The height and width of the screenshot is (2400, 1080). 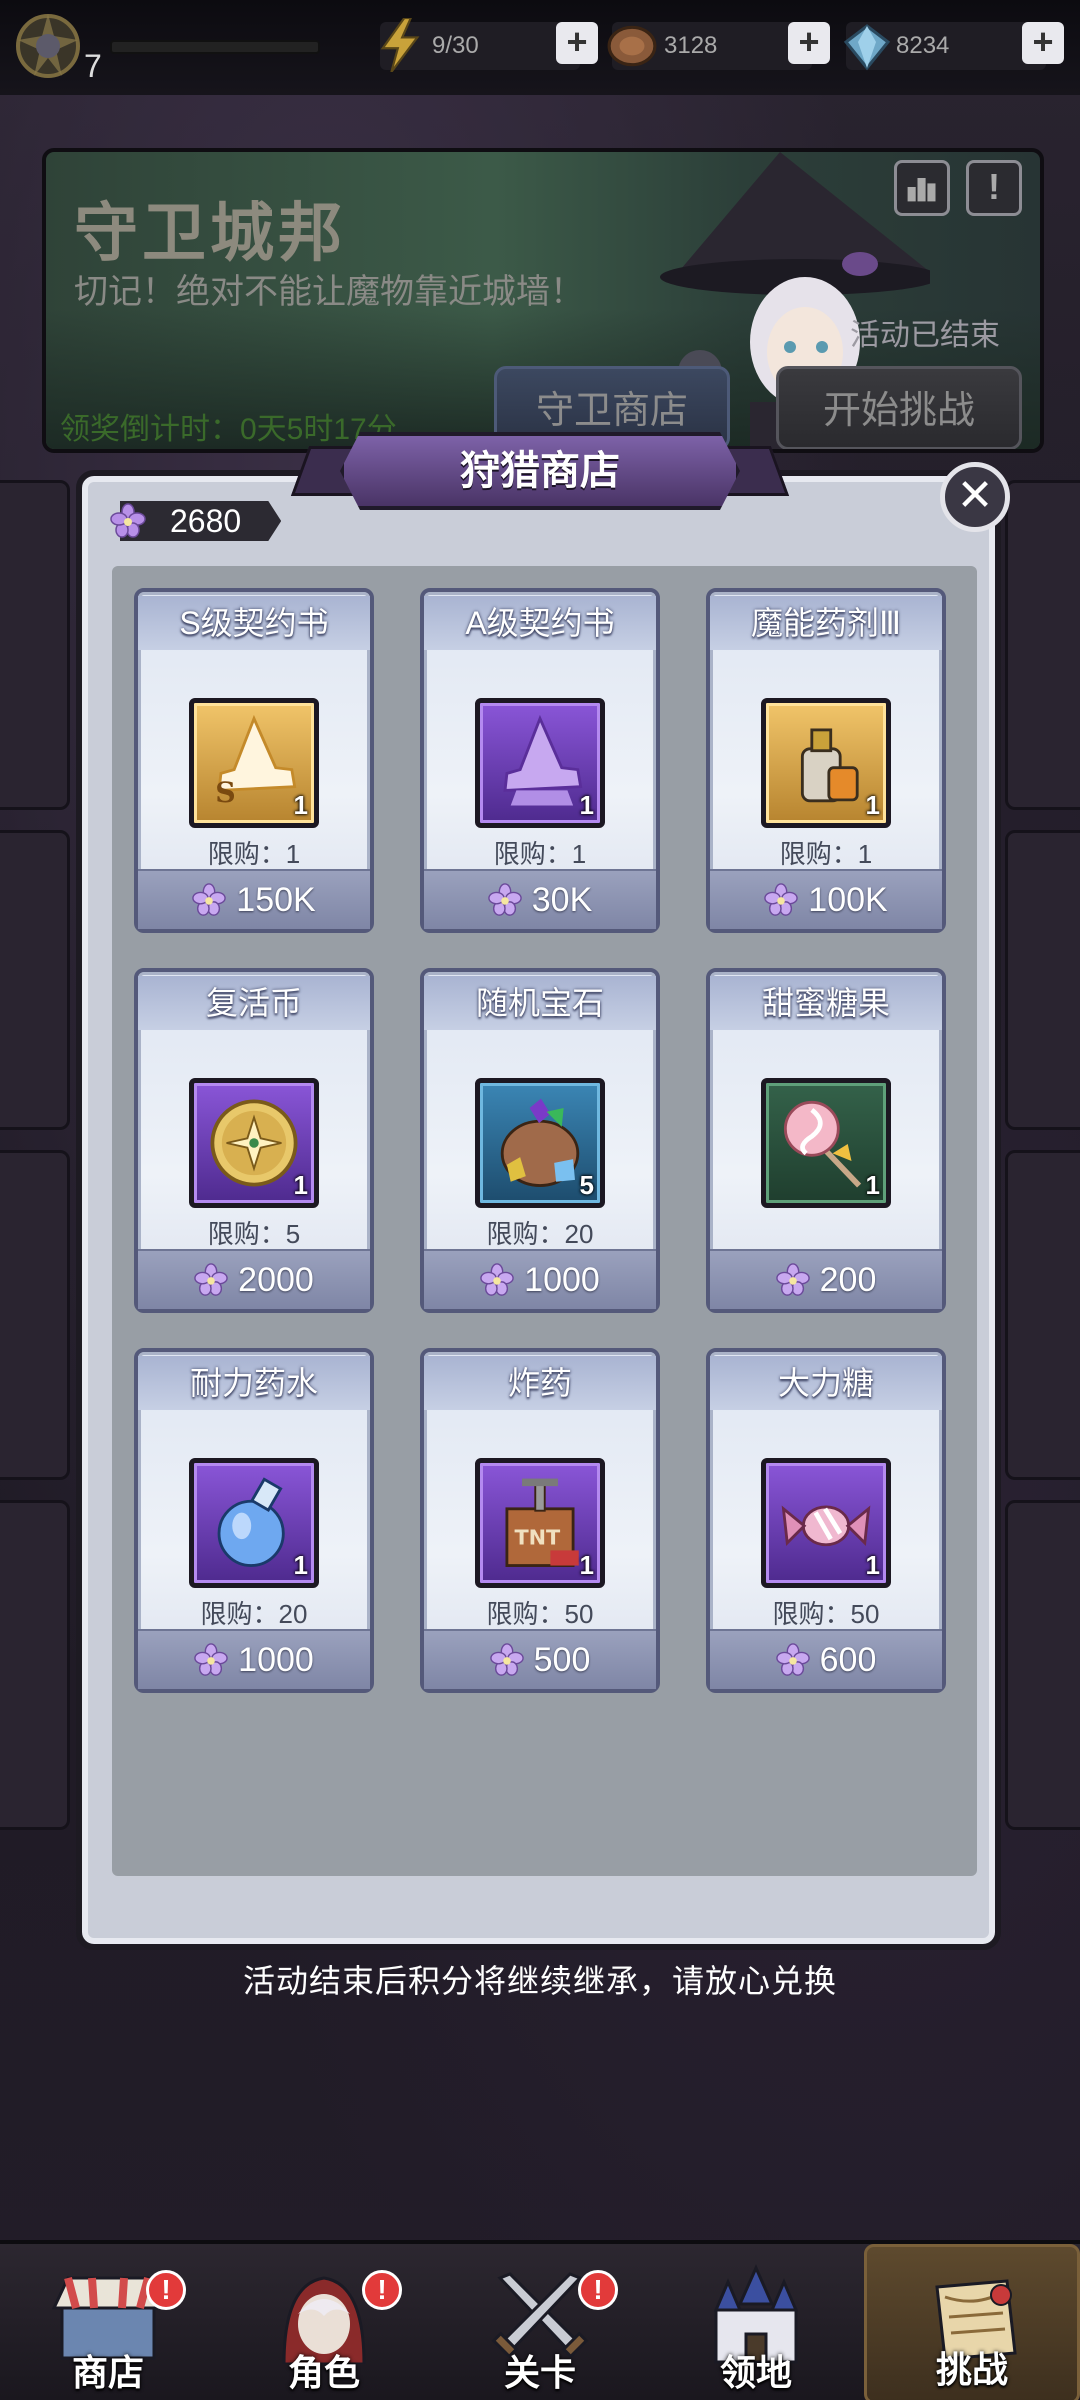 I want to click on shop-item-card: 耐力药水 1 限购：20 1000, so click(x=254, y=1520).